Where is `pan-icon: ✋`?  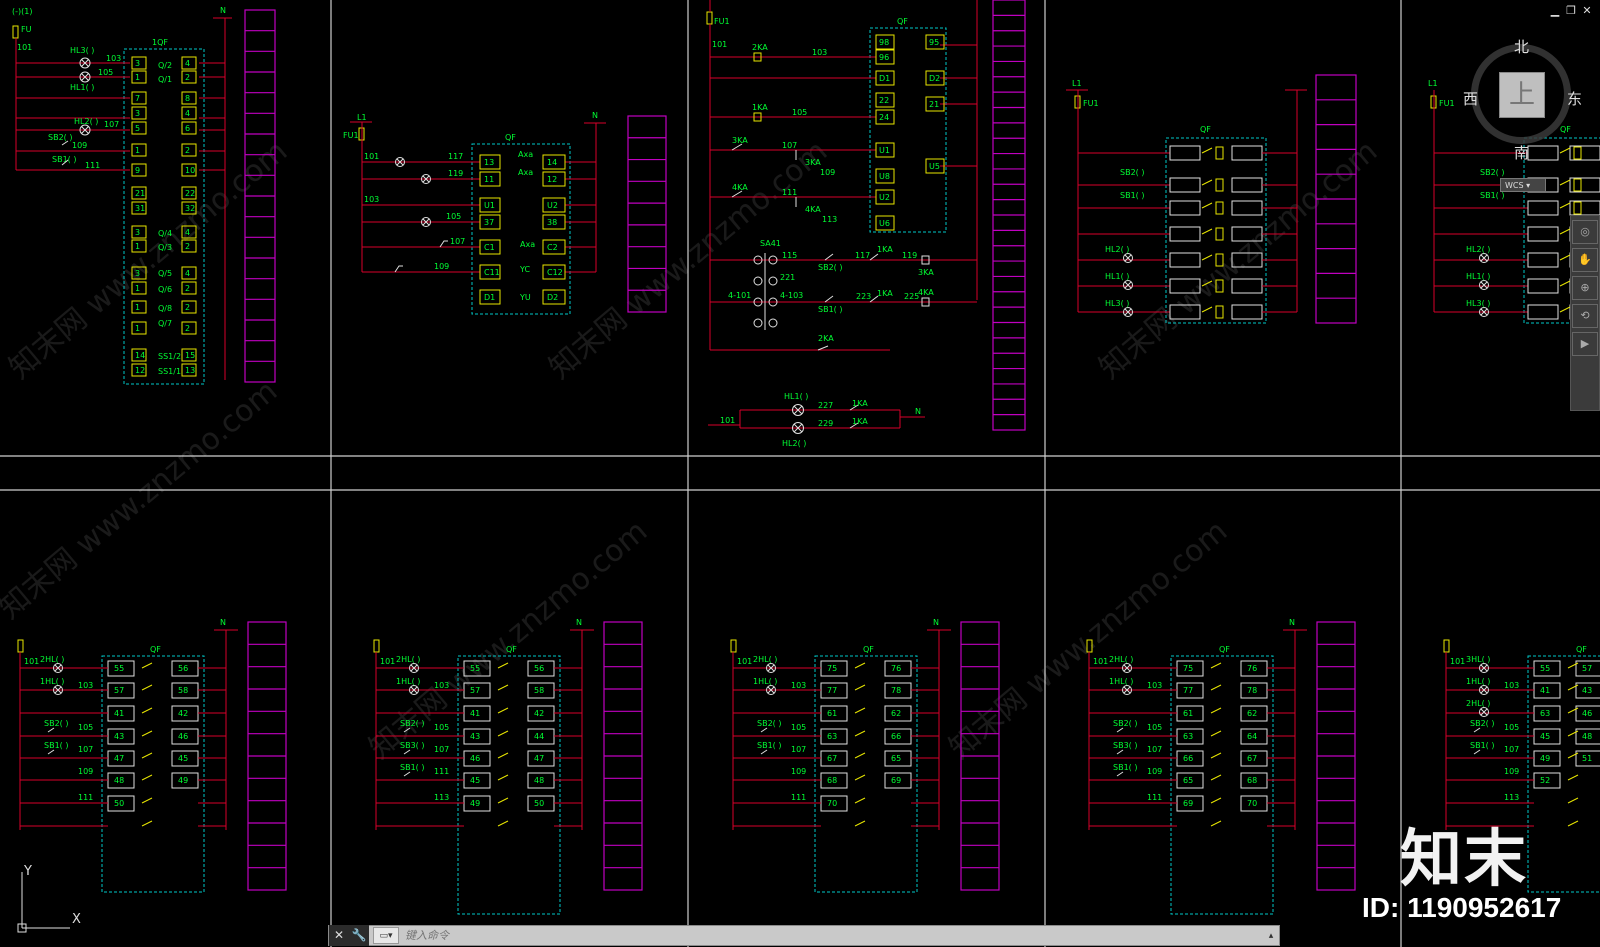 pan-icon: ✋ is located at coordinates (1585, 260).